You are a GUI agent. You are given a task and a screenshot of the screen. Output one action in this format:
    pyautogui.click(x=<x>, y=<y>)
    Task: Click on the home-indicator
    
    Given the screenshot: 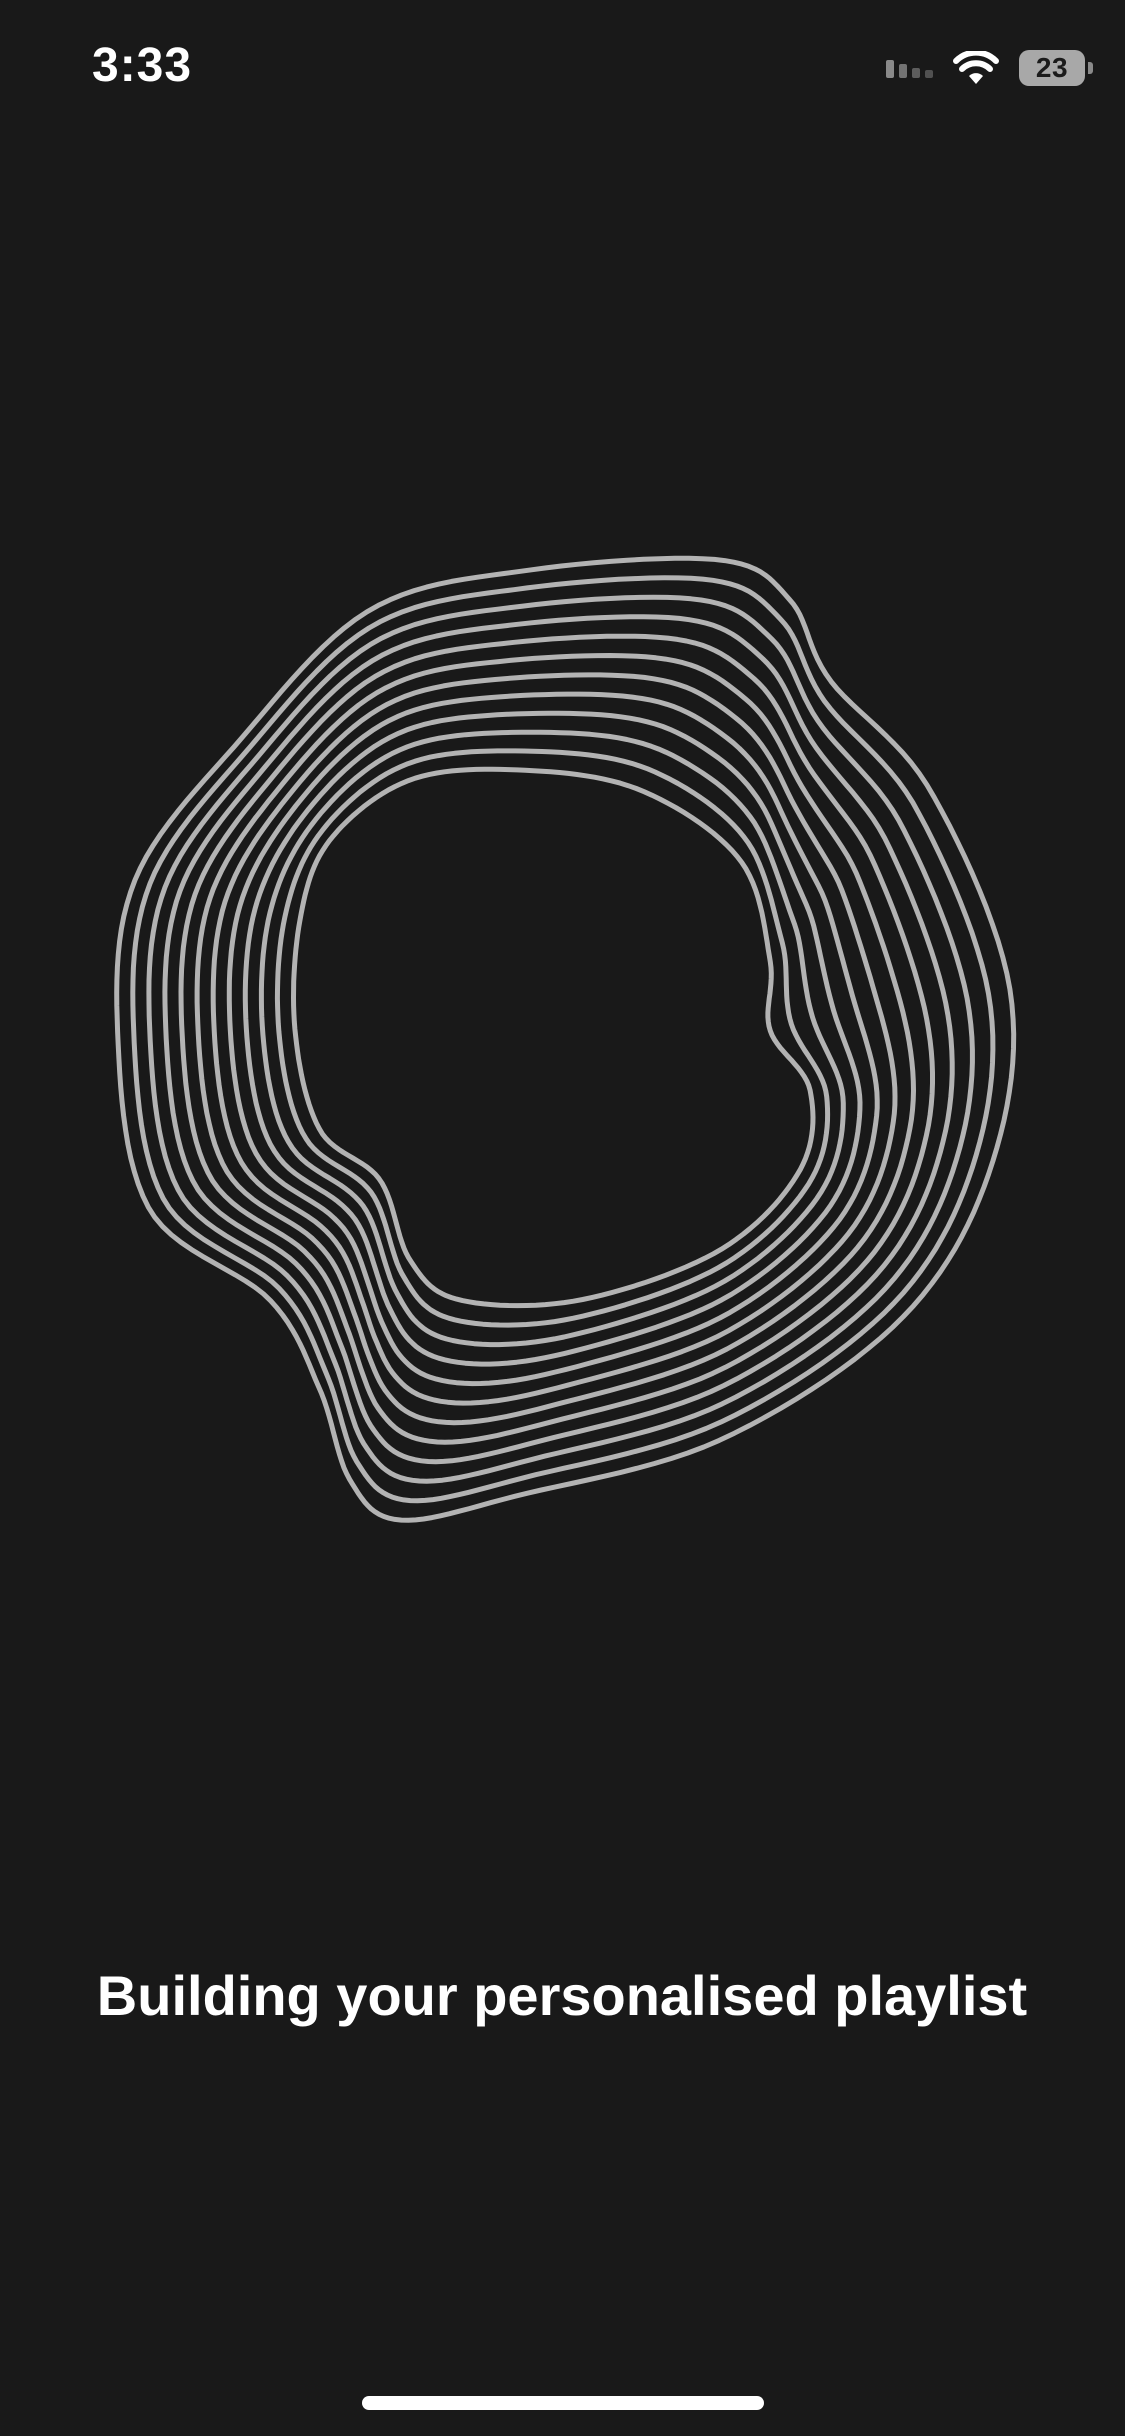 What is the action you would take?
    pyautogui.click(x=563, y=2403)
    